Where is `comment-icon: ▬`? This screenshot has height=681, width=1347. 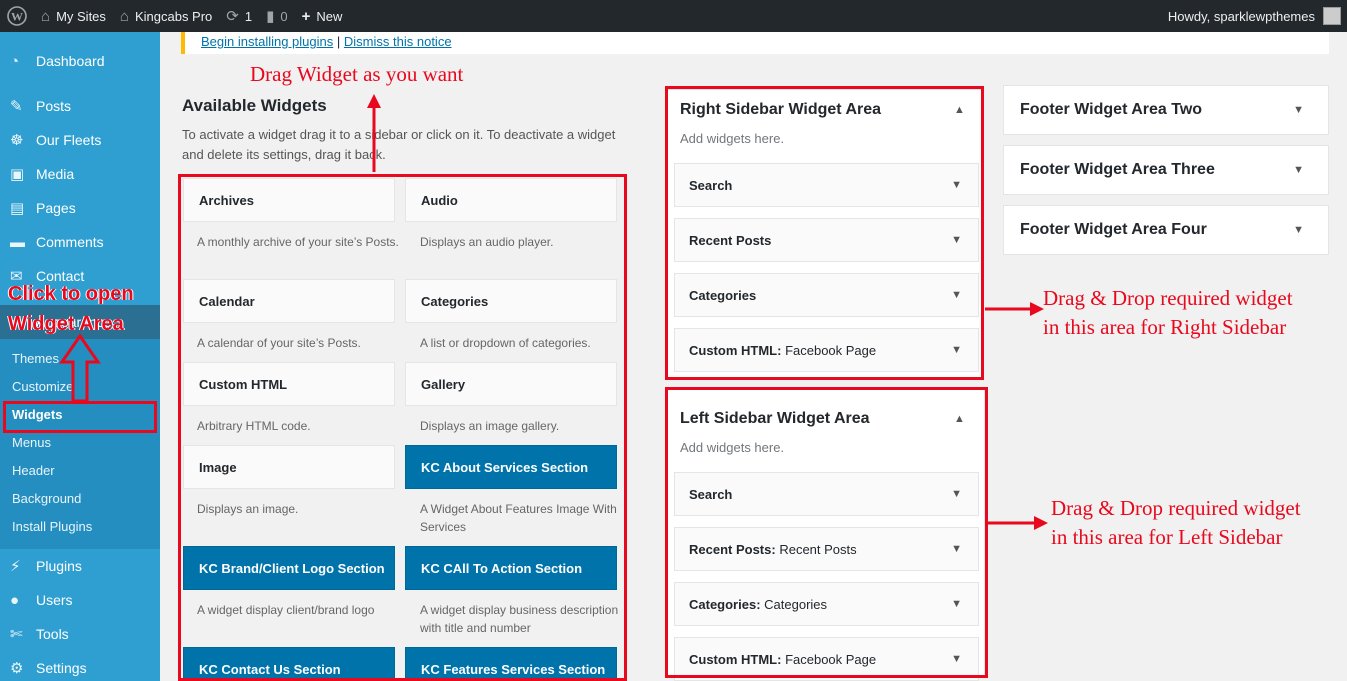 comment-icon: ▬ is located at coordinates (17, 242).